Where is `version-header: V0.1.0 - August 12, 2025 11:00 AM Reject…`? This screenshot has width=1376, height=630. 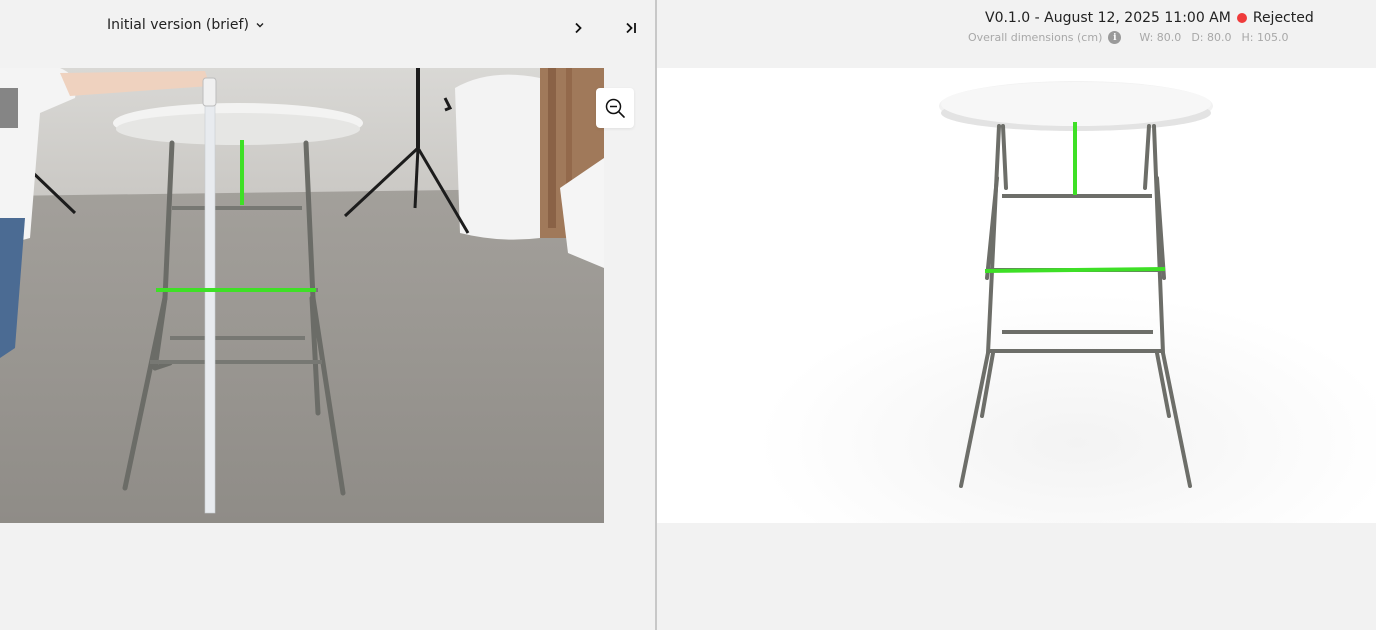 version-header: V0.1.0 - August 12, 2025 11:00 AM Reject… is located at coordinates (1149, 18).